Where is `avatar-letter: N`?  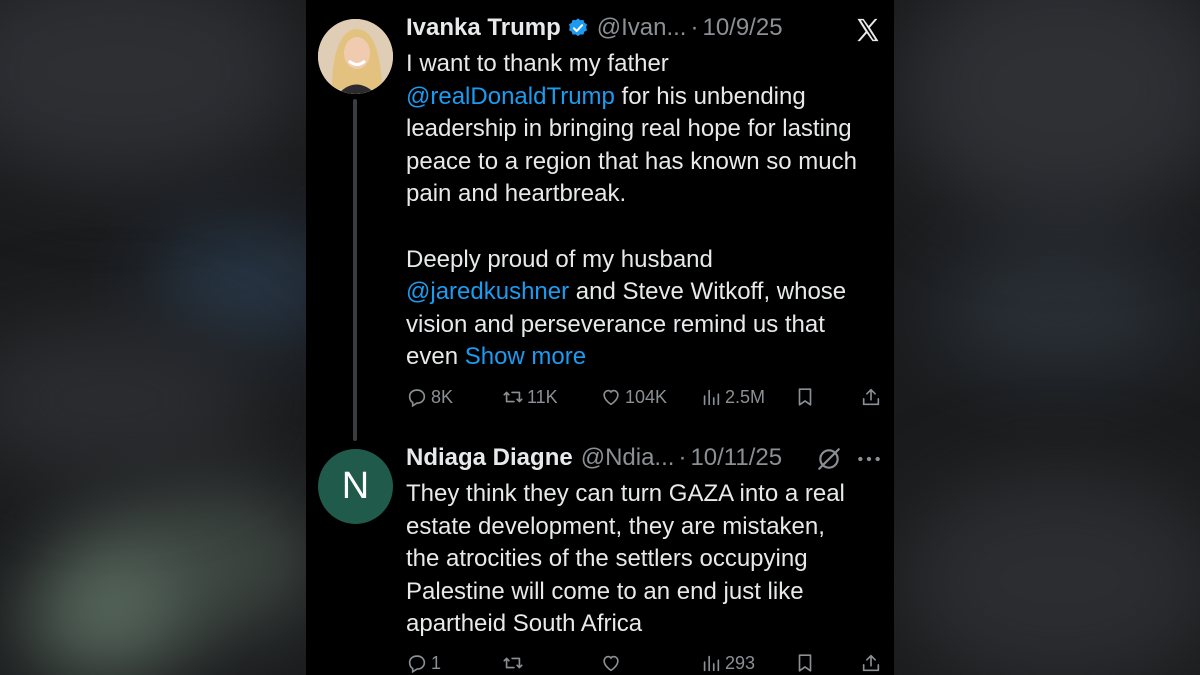
avatar-letter: N is located at coordinates (355, 486).